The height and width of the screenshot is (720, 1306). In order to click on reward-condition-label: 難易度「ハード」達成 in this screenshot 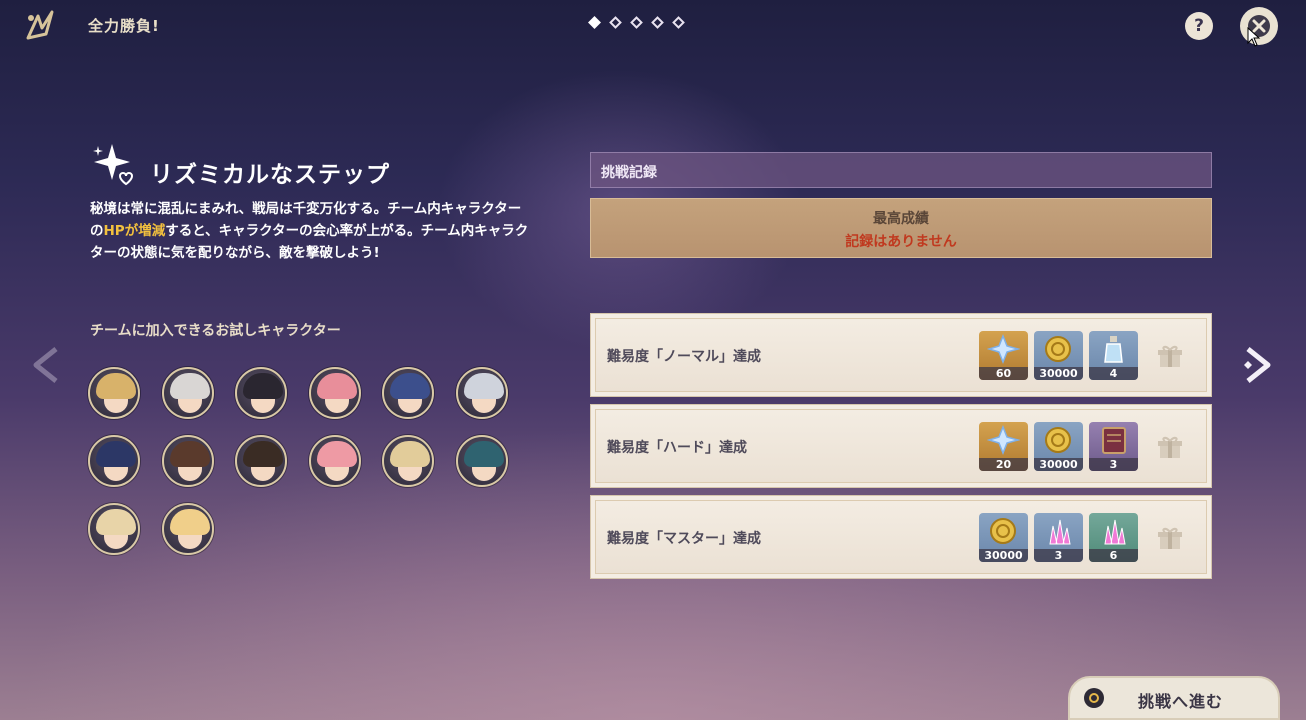, I will do `click(677, 448)`.